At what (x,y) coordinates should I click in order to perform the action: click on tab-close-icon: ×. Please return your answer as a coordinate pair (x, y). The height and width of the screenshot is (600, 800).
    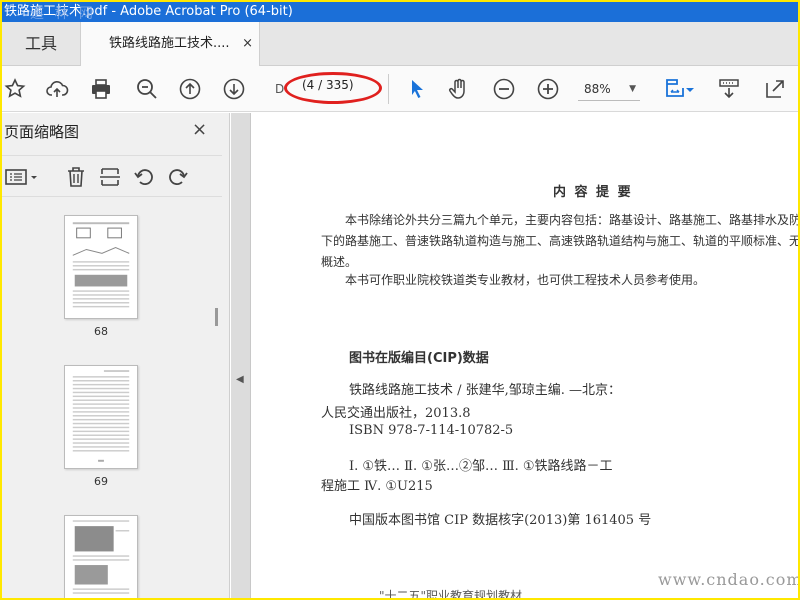
    Looking at the image, I should click on (247, 44).